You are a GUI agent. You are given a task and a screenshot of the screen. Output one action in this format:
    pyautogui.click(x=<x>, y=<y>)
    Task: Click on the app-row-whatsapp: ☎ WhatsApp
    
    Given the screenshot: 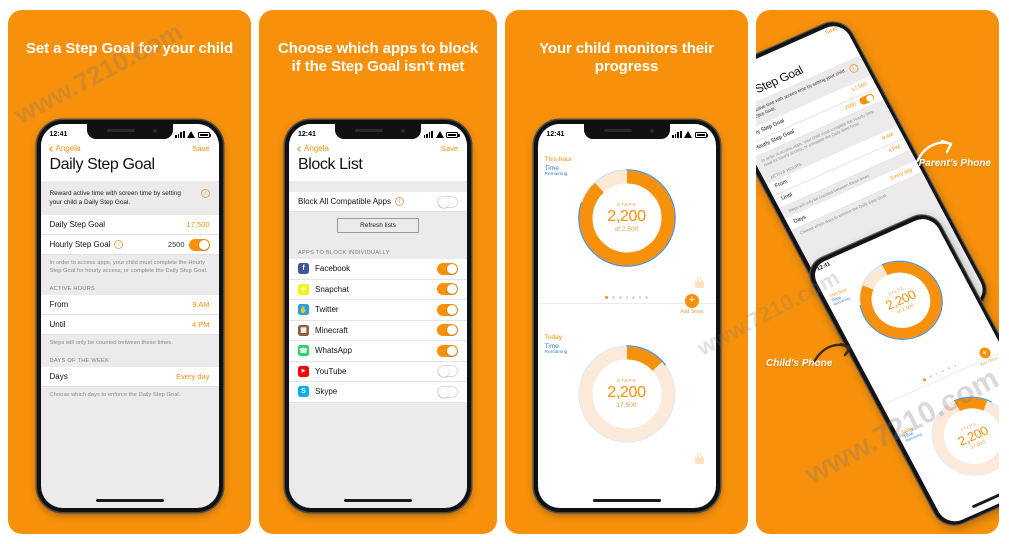 What is the action you would take?
    pyautogui.click(x=378, y=351)
    